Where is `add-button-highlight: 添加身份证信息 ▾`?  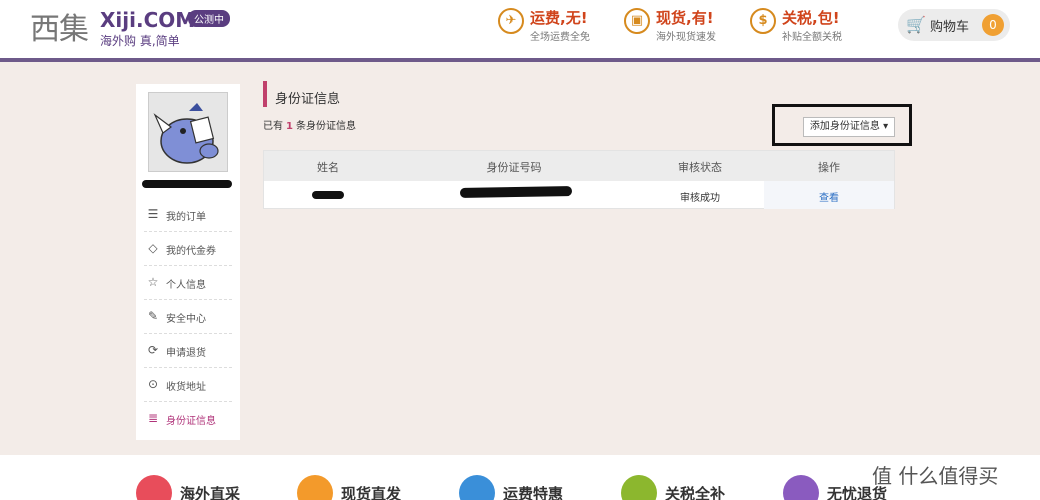 add-button-highlight: 添加身份证信息 ▾ is located at coordinates (842, 125).